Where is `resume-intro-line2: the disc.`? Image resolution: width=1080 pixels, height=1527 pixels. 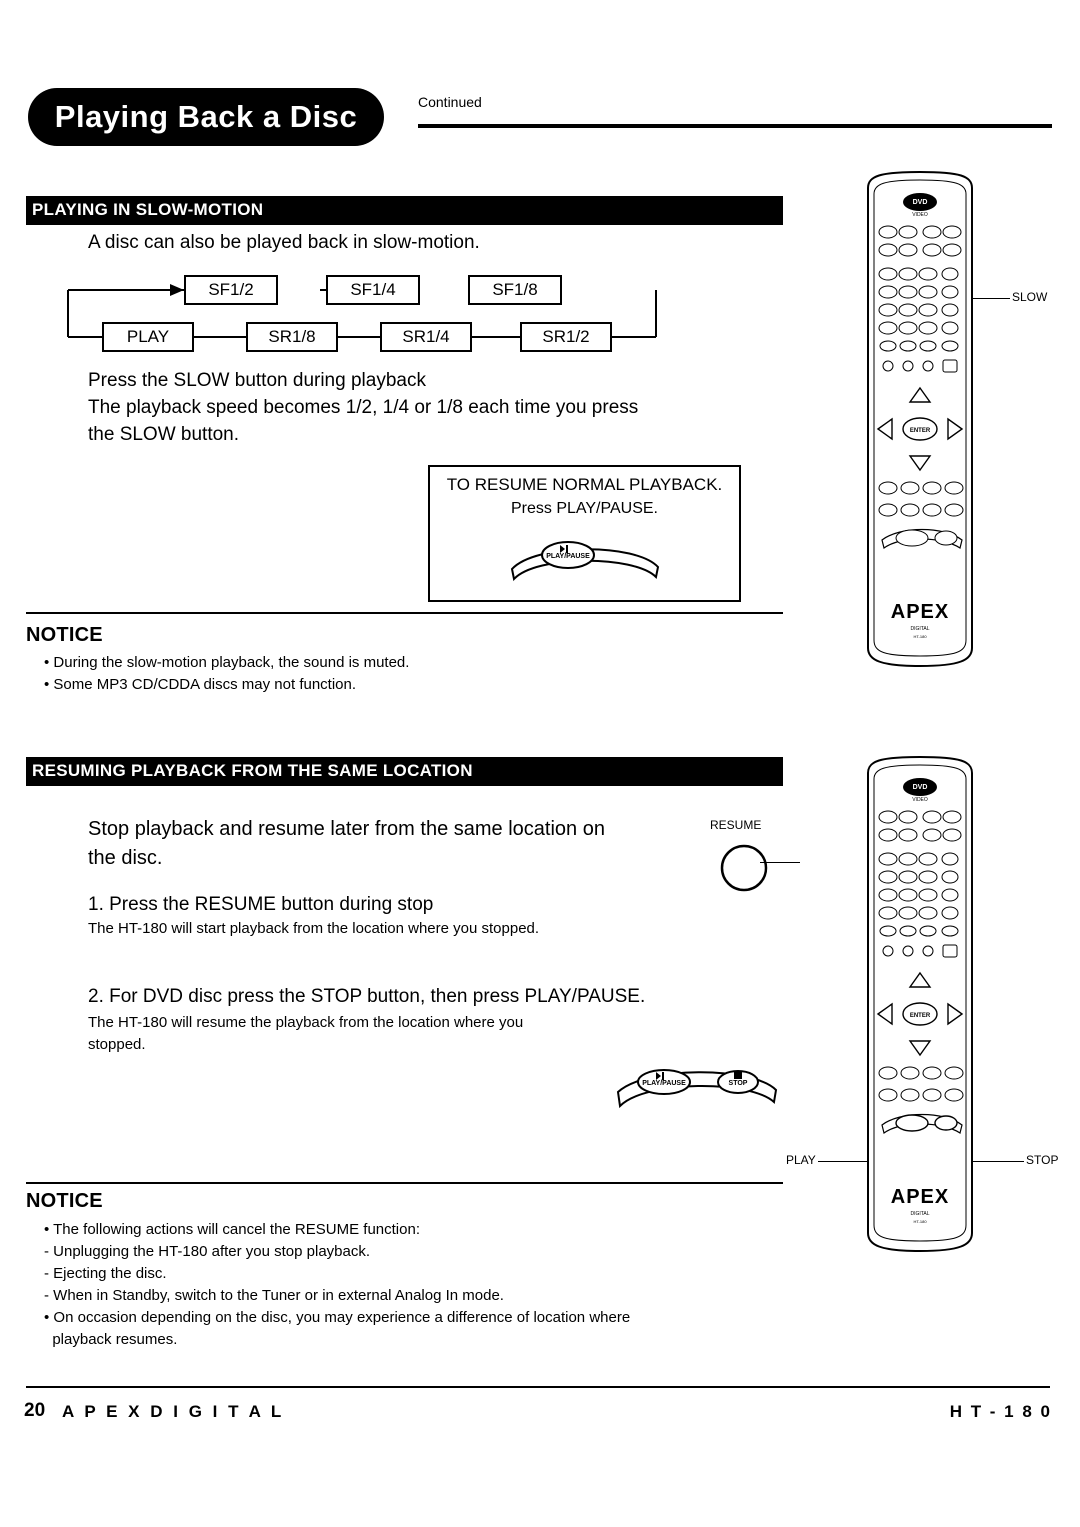 resume-intro-line2: the disc. is located at coordinates (125, 858).